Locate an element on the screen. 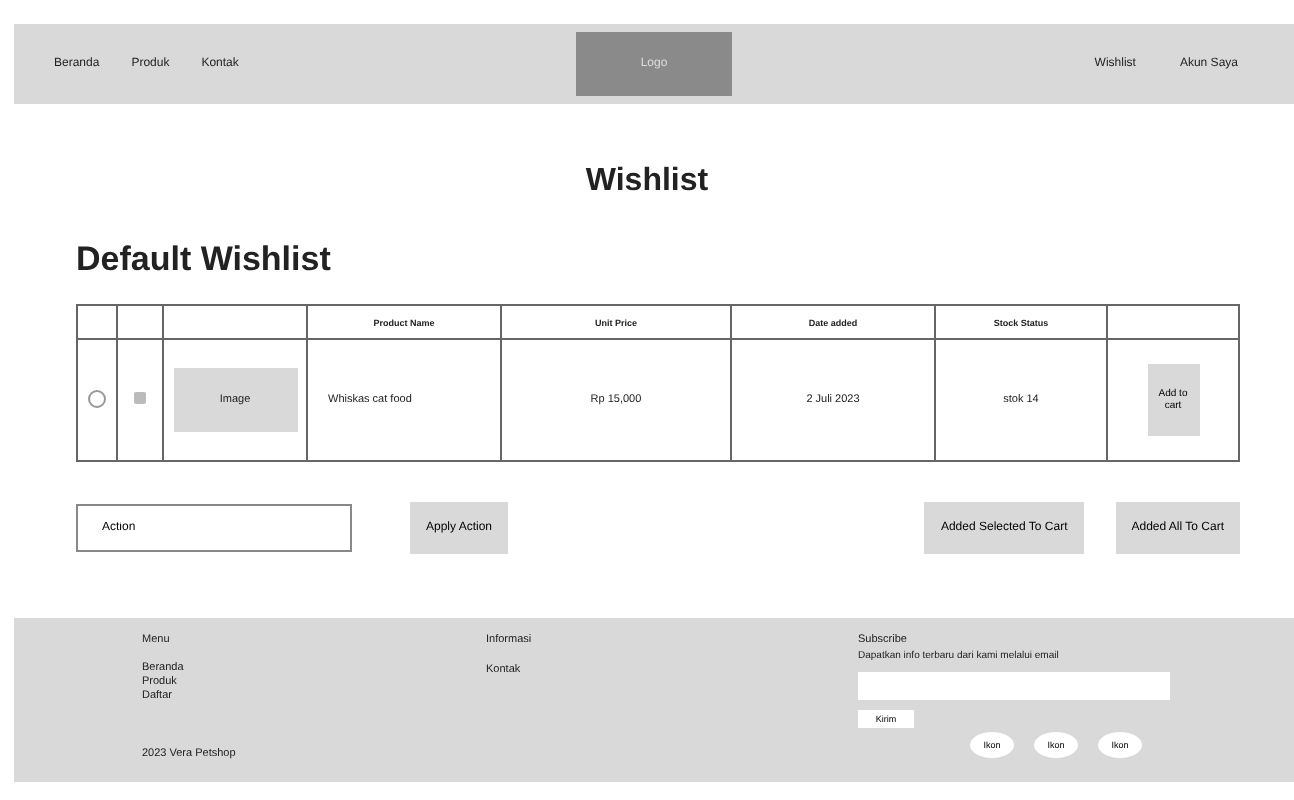  page-title: Wishlist is located at coordinates (647, 182).